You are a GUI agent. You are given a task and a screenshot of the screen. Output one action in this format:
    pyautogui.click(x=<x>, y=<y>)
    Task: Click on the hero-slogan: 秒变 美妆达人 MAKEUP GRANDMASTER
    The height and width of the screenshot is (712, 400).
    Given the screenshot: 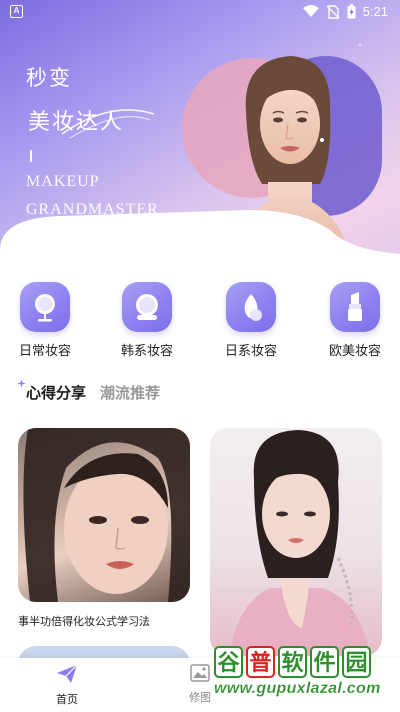 What is the action you would take?
    pyautogui.click(x=92, y=143)
    